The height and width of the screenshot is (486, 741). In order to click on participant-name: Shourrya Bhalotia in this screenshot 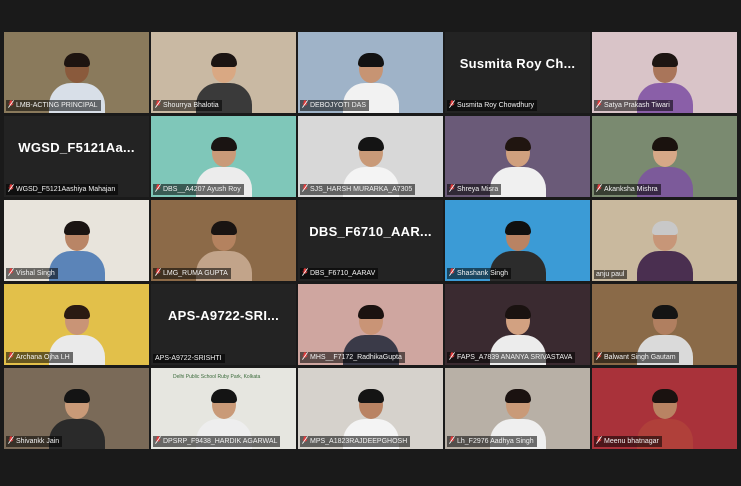, I will do `click(191, 105)`.